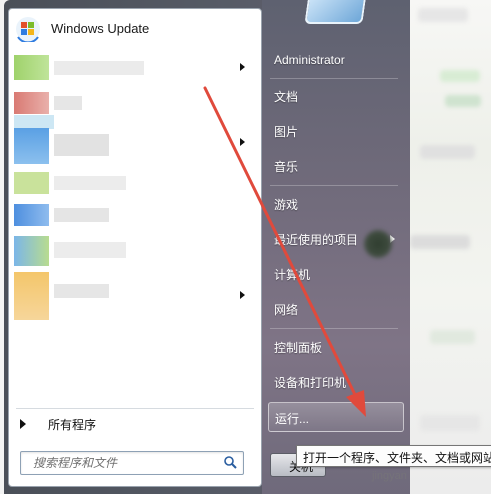 The height and width of the screenshot is (494, 491). I want to click on search-icon, so click(230, 462).